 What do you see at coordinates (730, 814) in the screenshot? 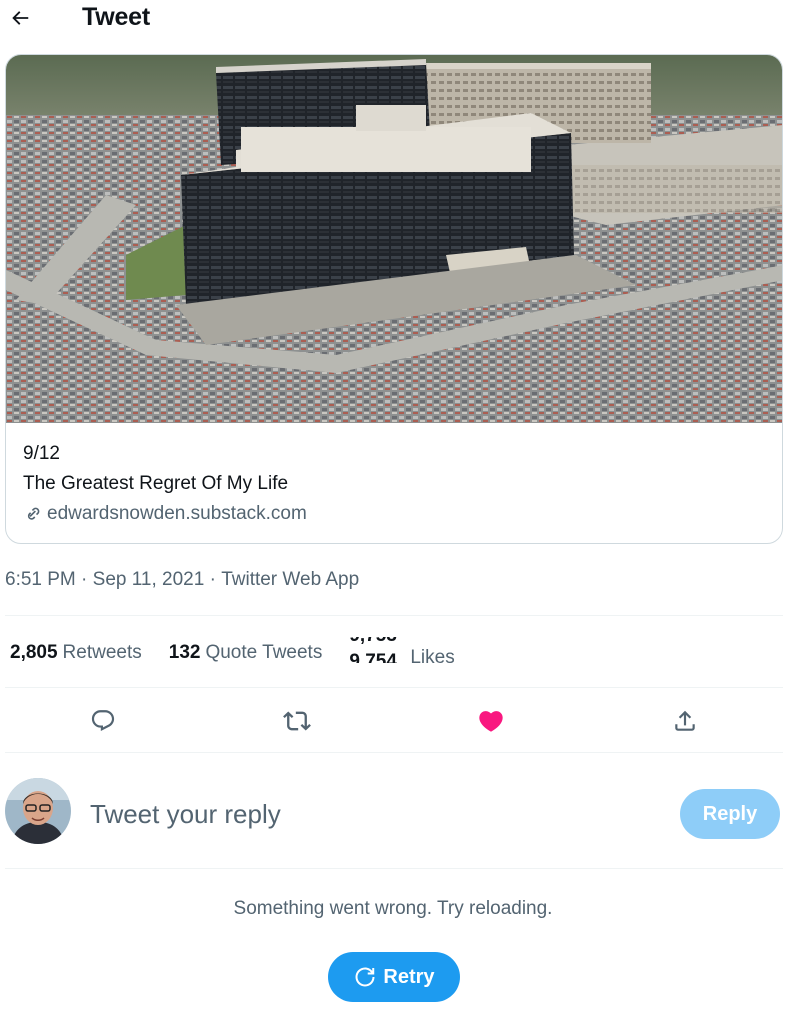
I see `reply-submit-button: Reply` at bounding box center [730, 814].